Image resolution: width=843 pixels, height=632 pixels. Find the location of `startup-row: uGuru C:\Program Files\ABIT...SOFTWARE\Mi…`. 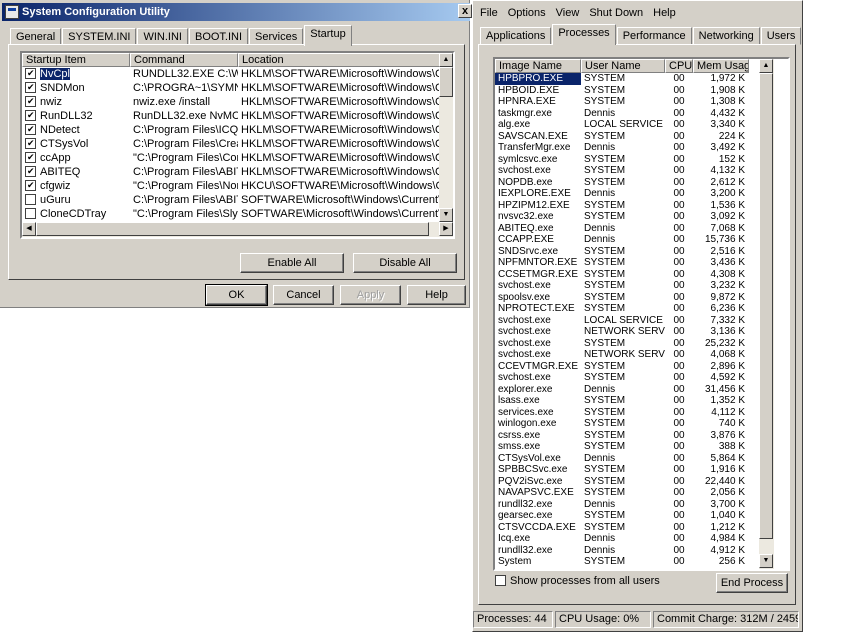

startup-row: uGuru C:\Program Files\ABIT...SOFTWARE\Mi… is located at coordinates (231, 200).